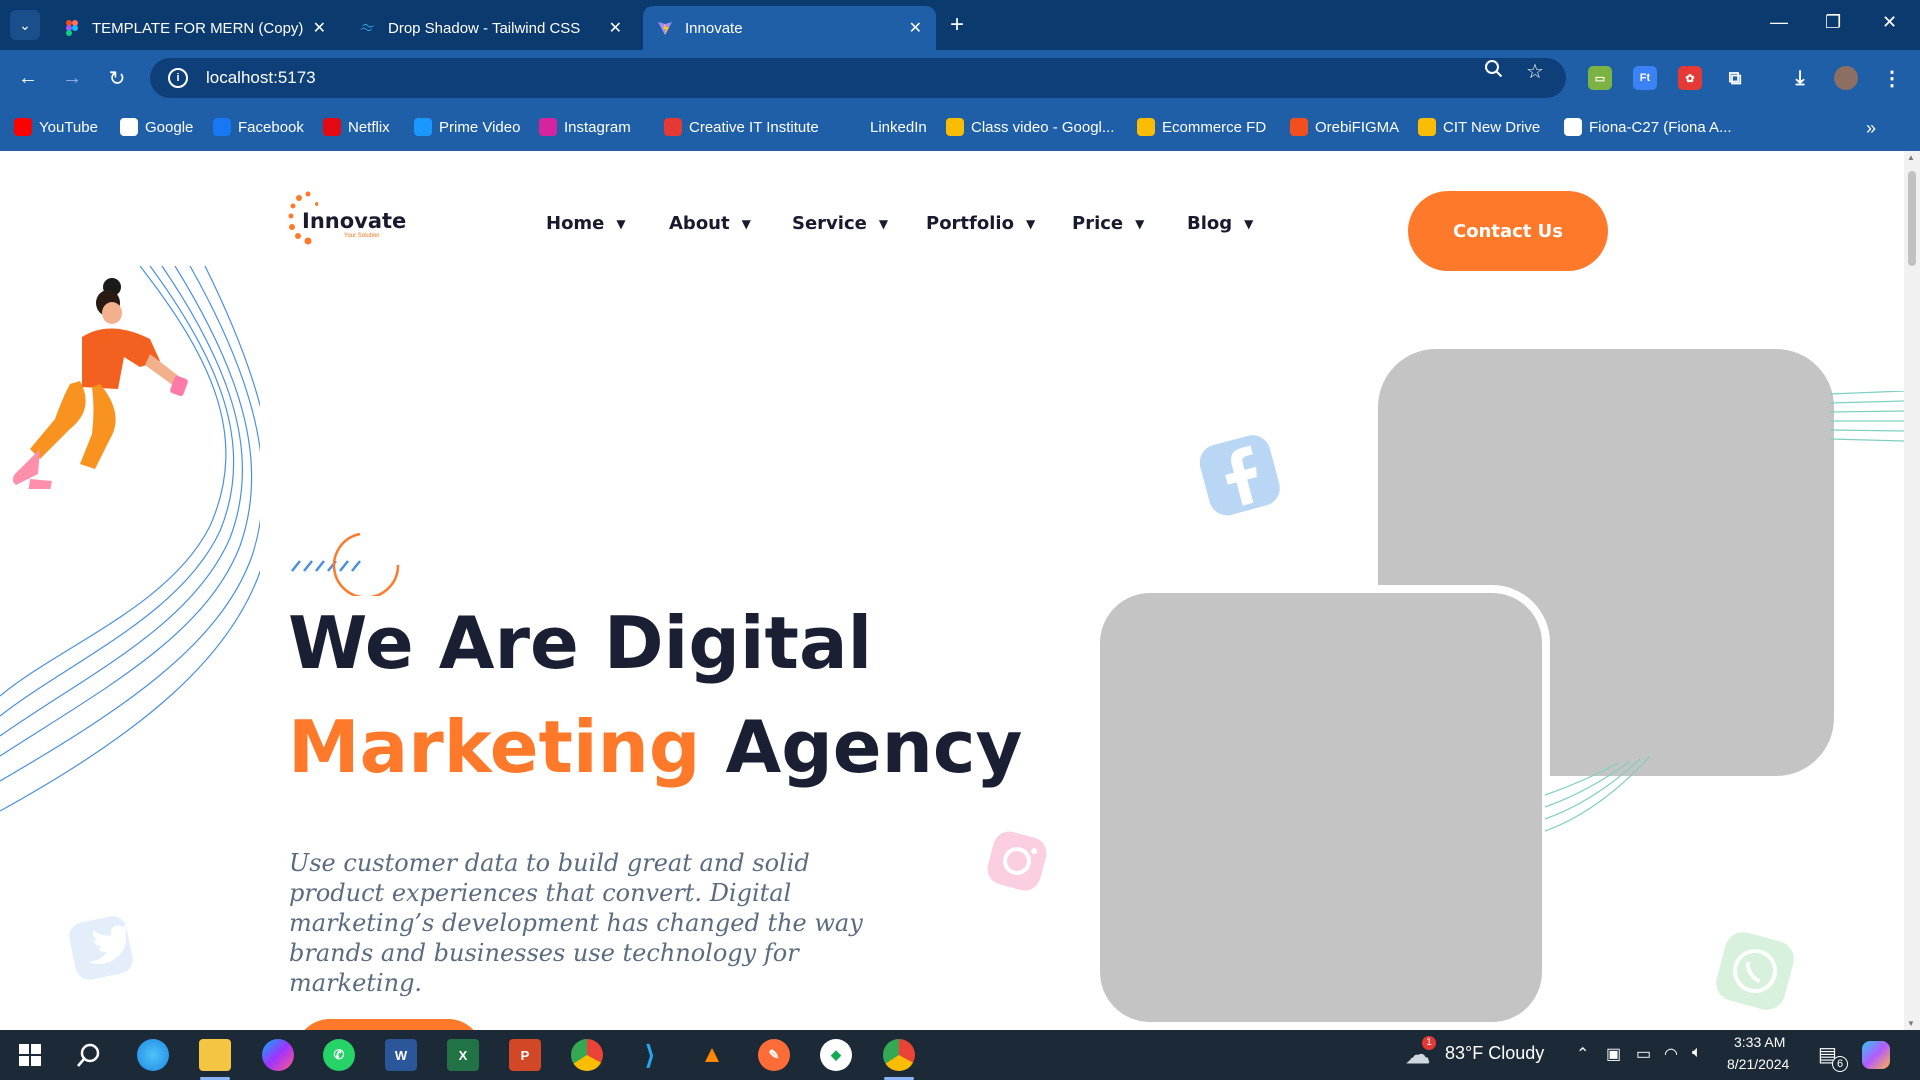 The width and height of the screenshot is (1920, 1080). I want to click on bookmark-label: LinkedIn, so click(898, 127).